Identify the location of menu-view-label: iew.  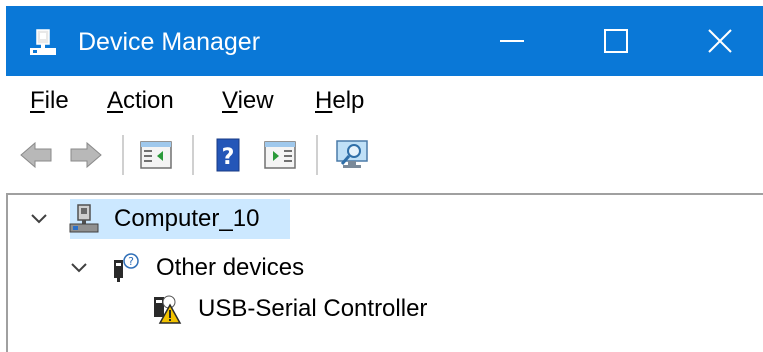
(255, 100).